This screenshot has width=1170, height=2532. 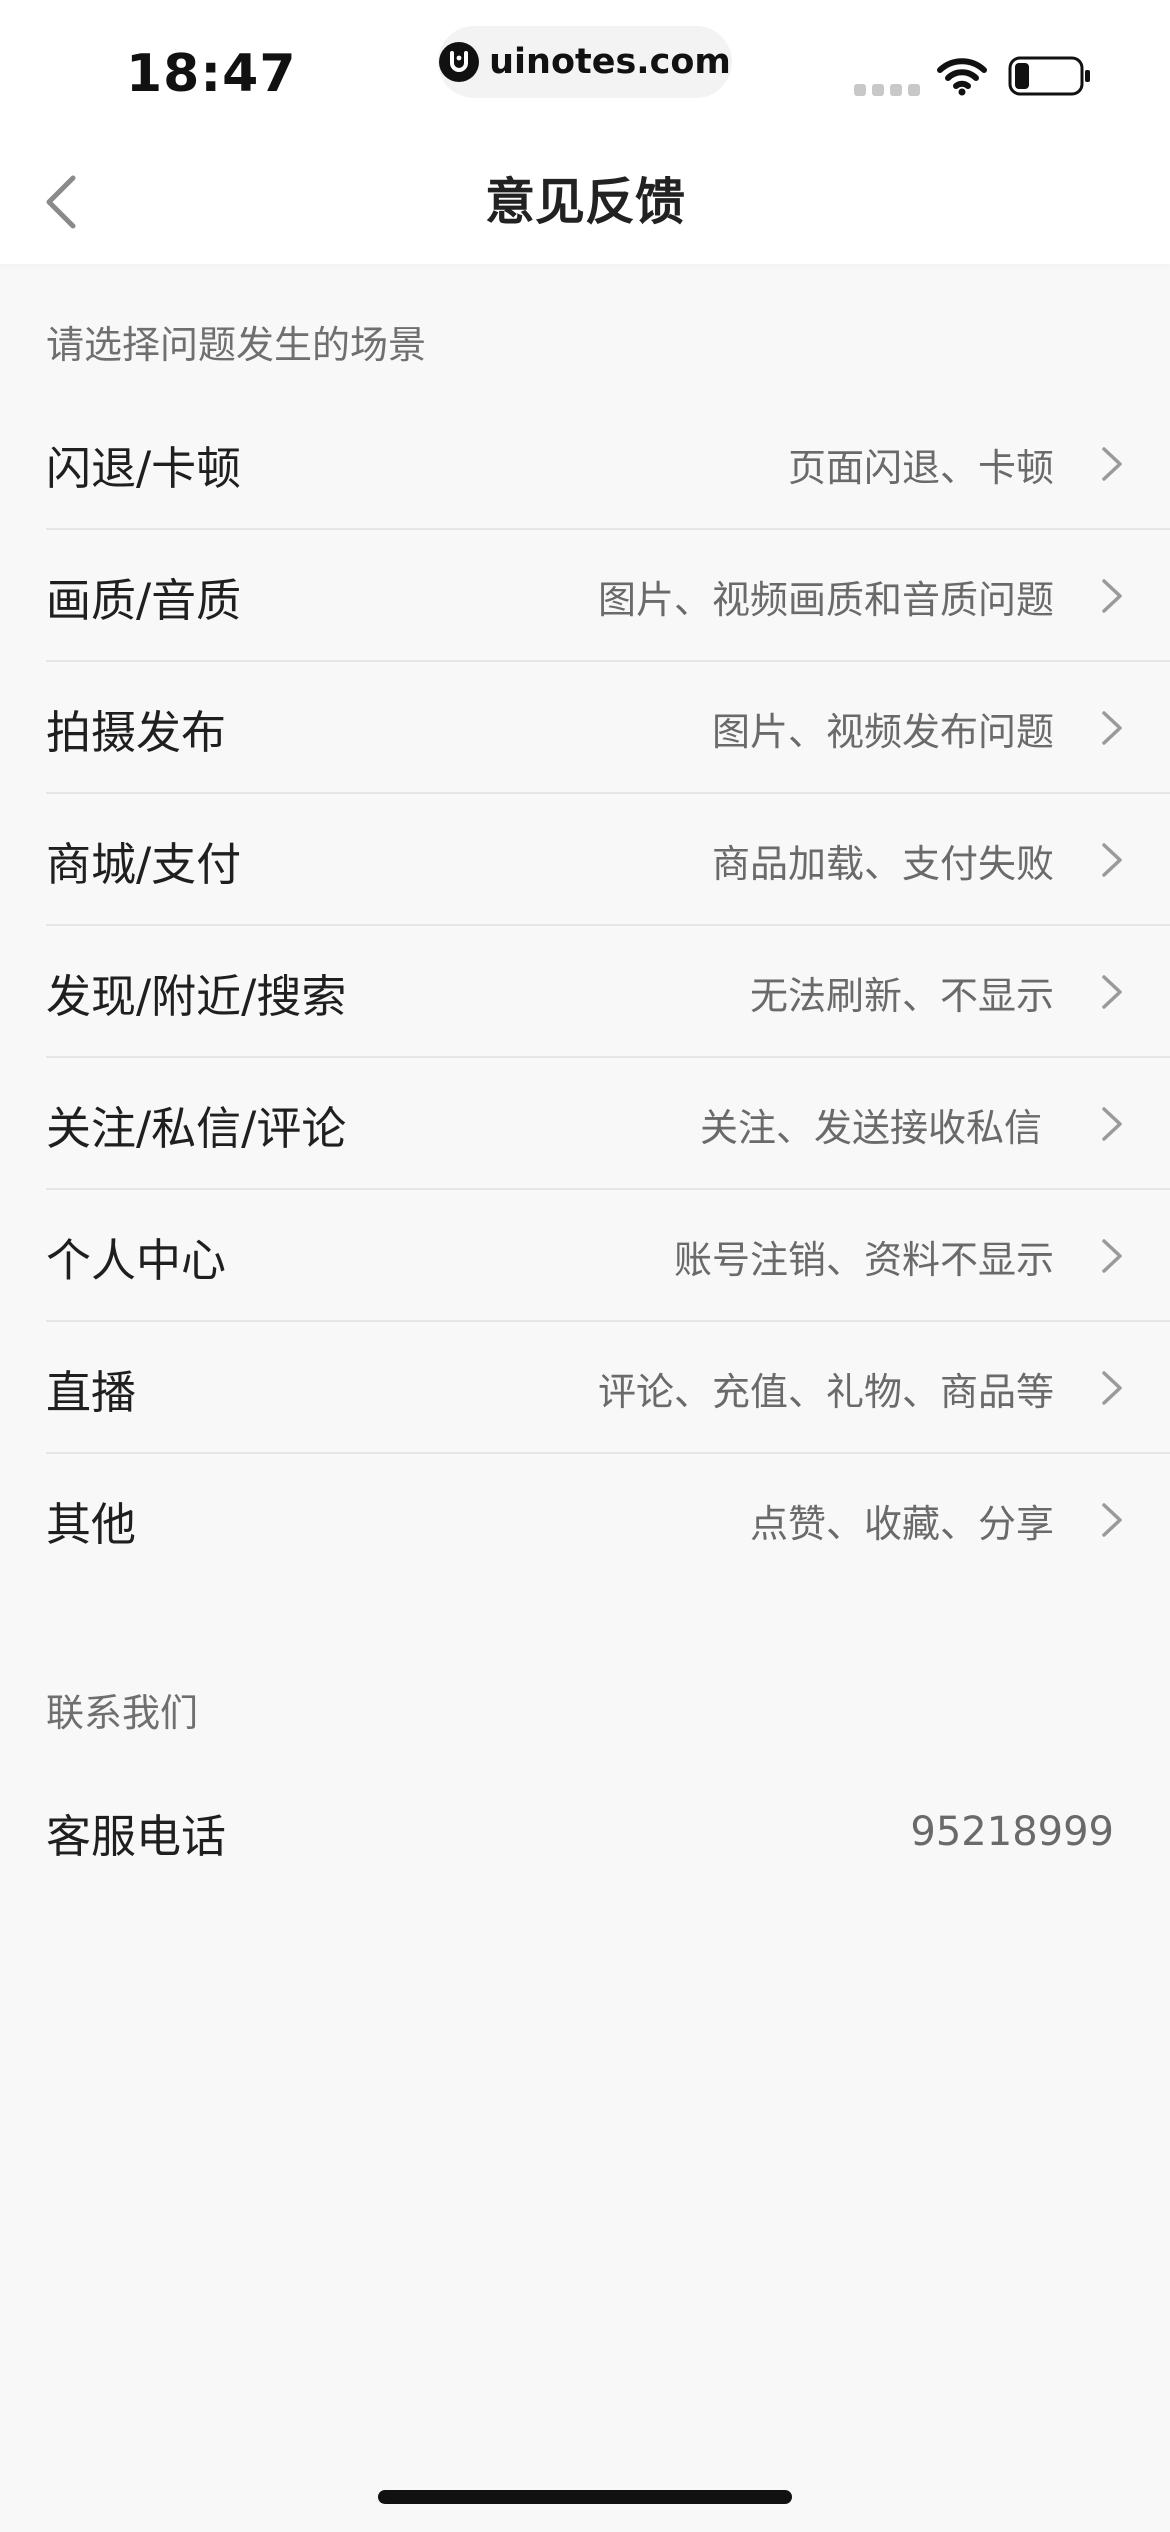 What do you see at coordinates (585, 860) in the screenshot?
I see `list-item: 商城/支付 商品加载、支付失败` at bounding box center [585, 860].